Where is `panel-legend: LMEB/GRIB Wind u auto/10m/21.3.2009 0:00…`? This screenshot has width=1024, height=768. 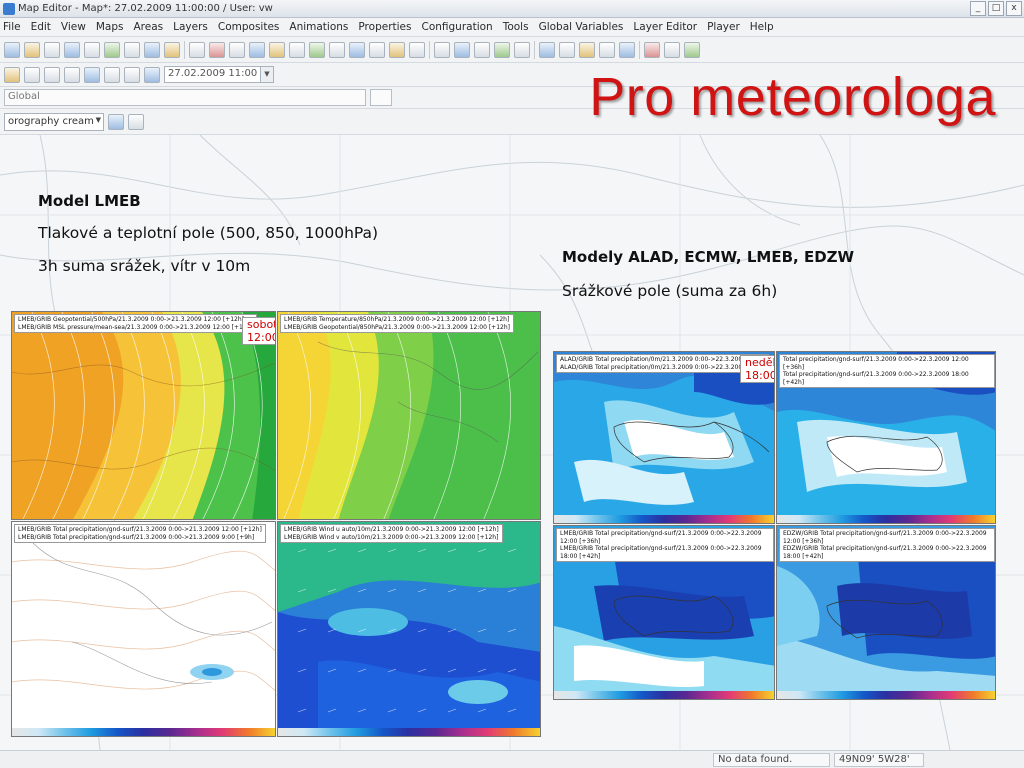 panel-legend: LMEB/GRIB Wind u auto/10m/21.3.2009 0:00… is located at coordinates (391, 533).